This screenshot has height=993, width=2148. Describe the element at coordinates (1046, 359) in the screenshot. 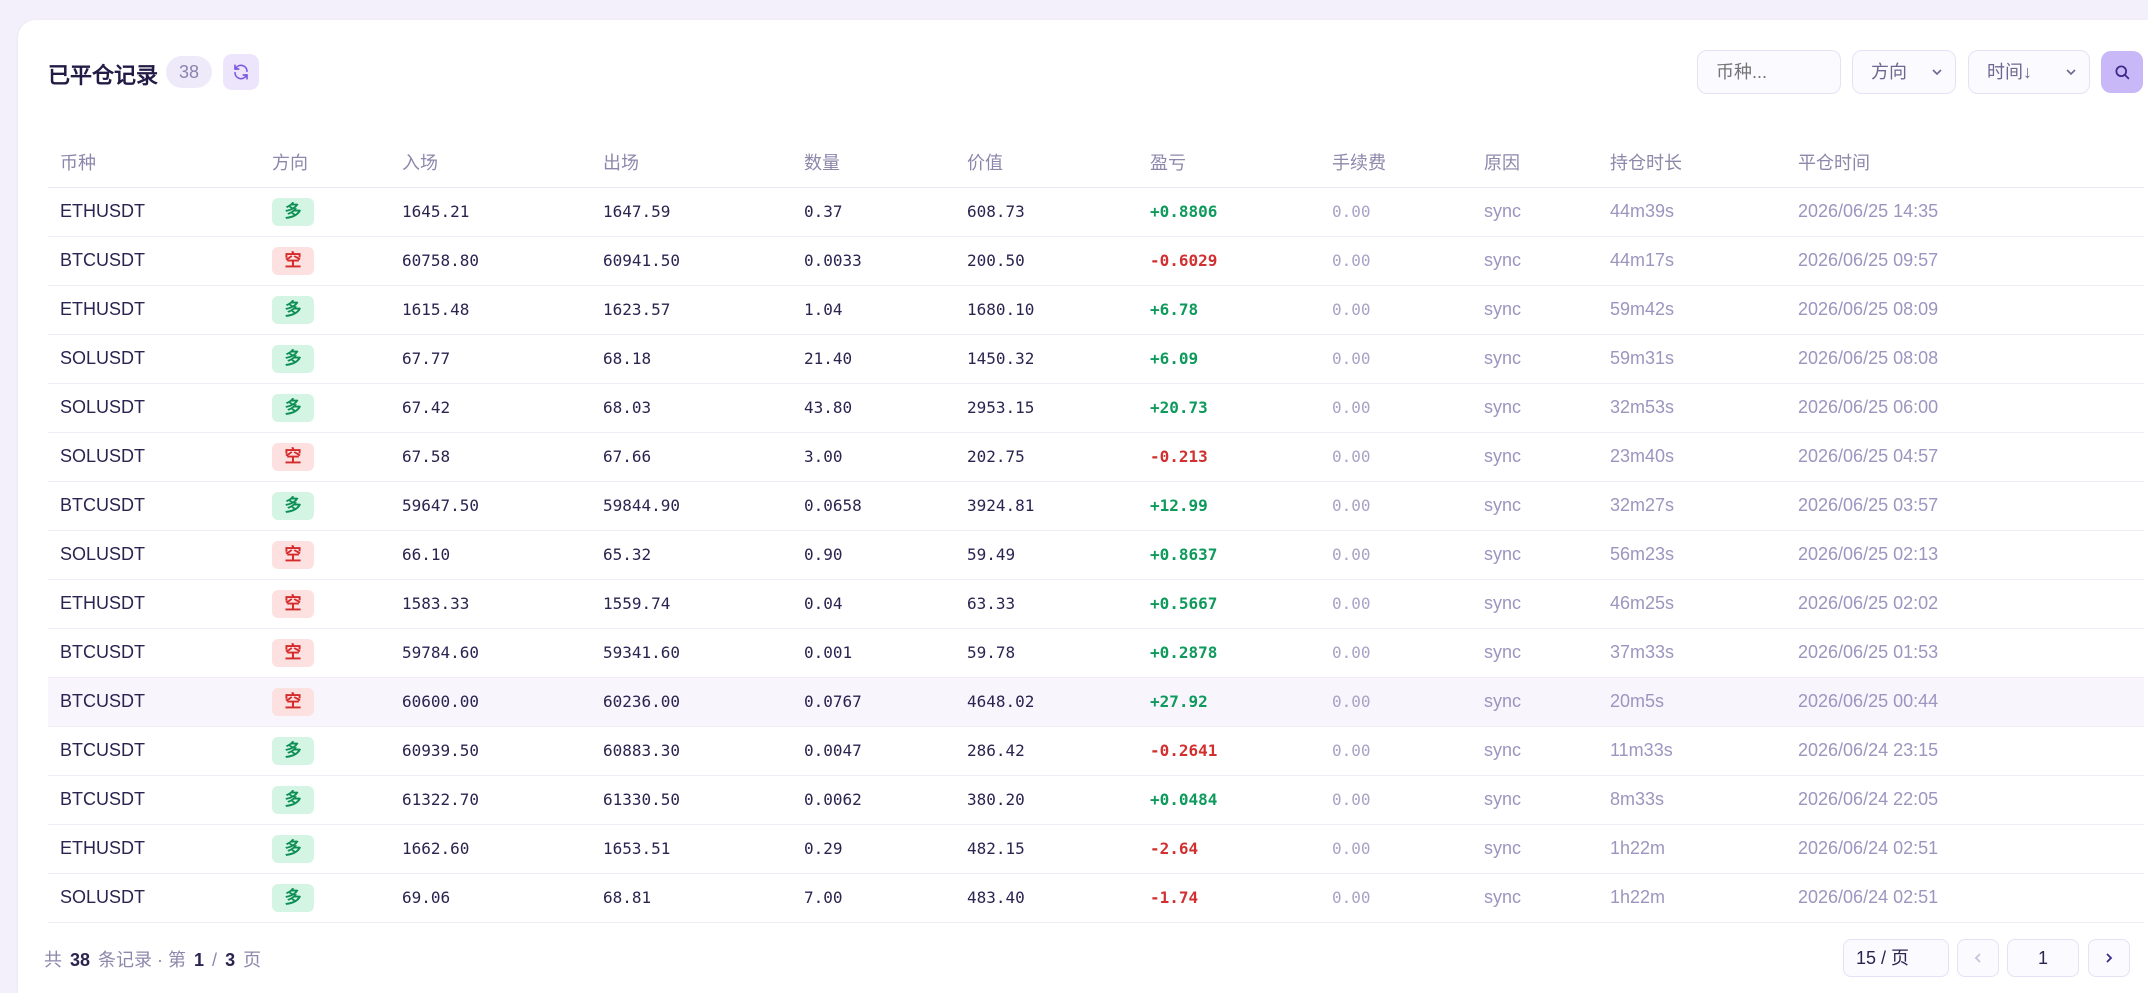

I see `cell-value: 1450.32` at that location.